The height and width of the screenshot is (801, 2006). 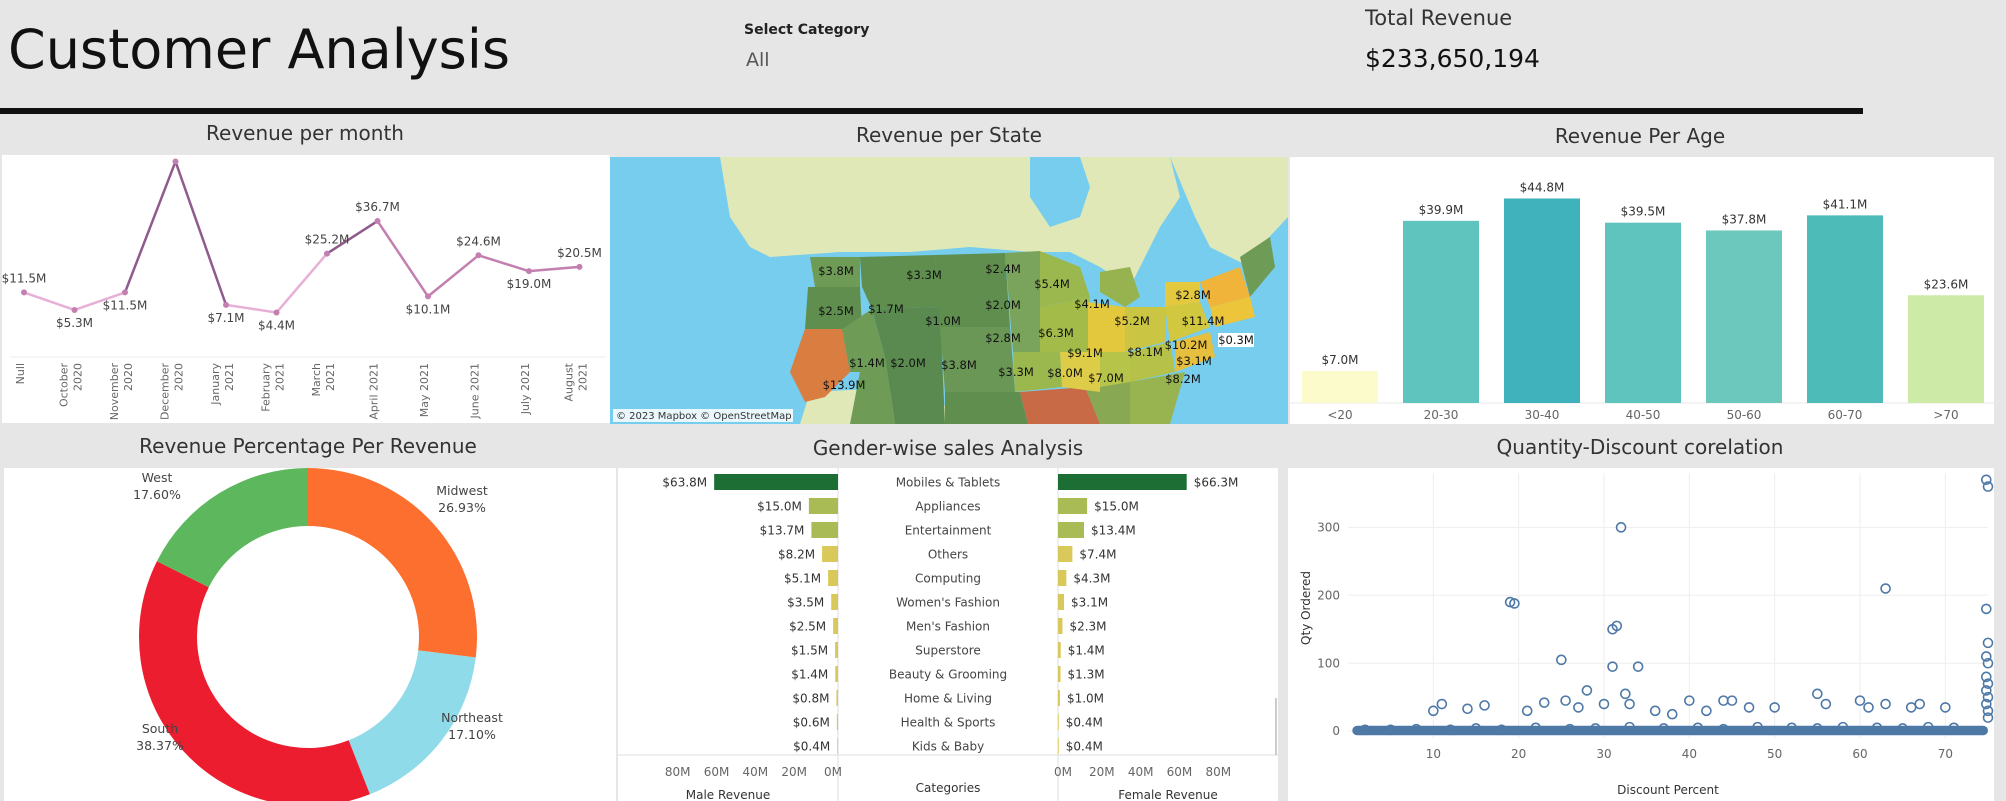 I want to click on state-revenue-label: $8.2M, so click(x=1183, y=379).